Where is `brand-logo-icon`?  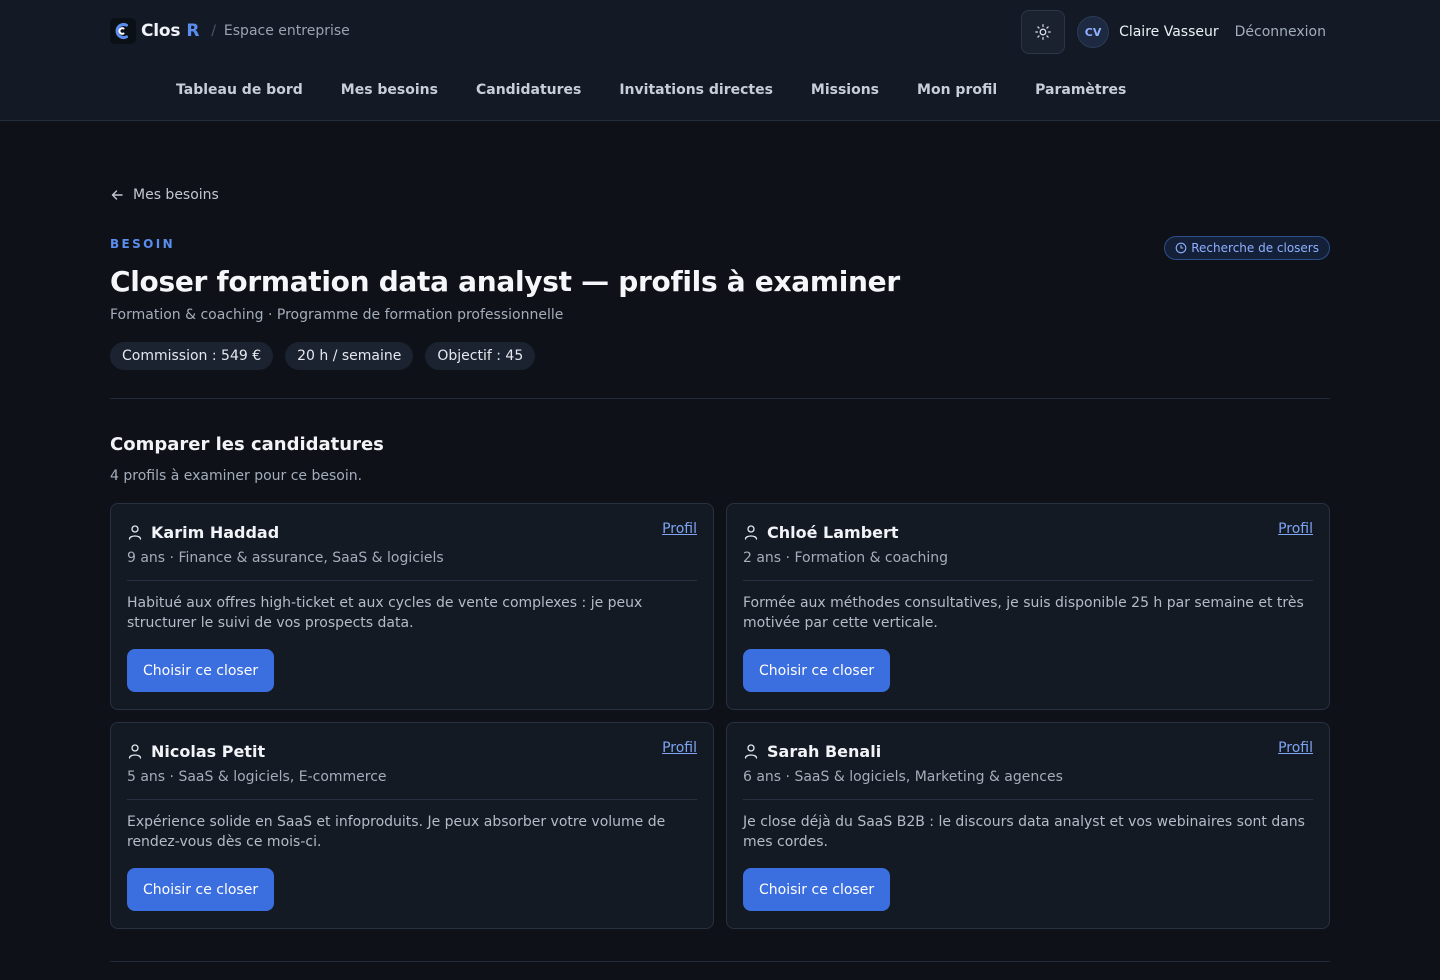 brand-logo-icon is located at coordinates (123, 31).